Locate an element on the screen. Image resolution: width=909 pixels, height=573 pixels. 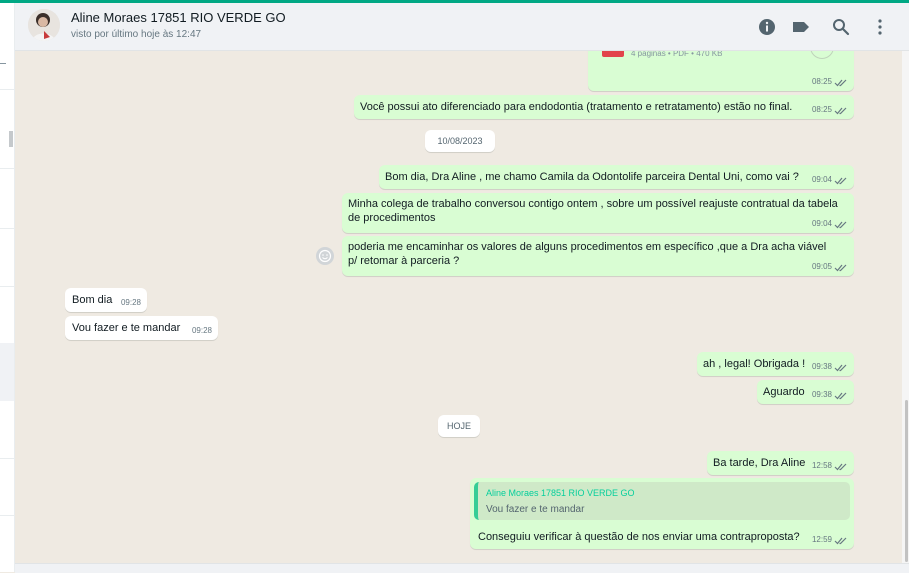
selected-chat-item is located at coordinates (7, 372).